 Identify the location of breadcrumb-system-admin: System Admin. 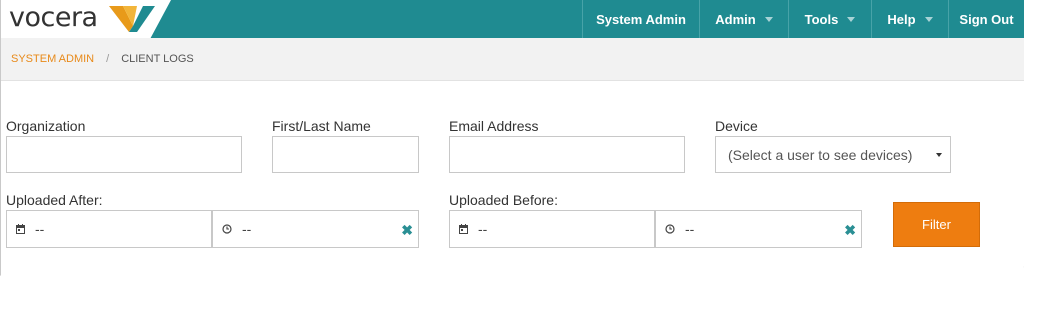
(52, 59).